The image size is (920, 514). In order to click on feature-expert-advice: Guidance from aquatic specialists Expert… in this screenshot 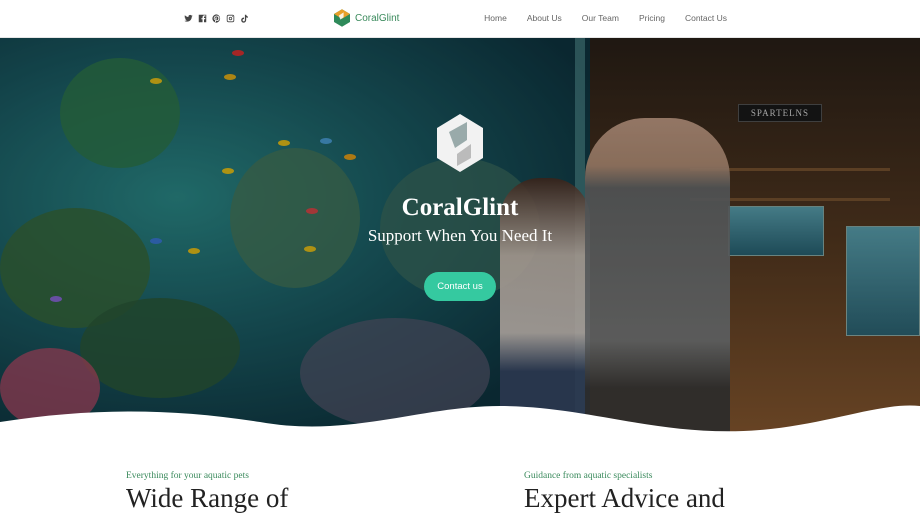, I will do `click(624, 492)`.